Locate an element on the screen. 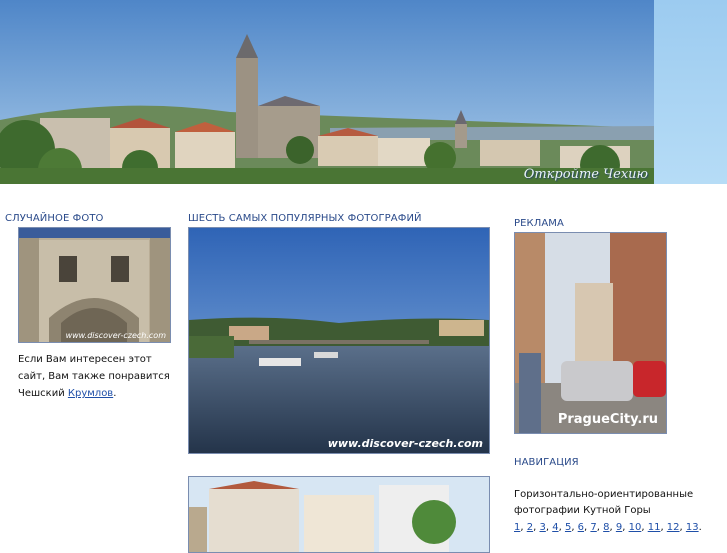  popular-photos-title: ШЕСТЬ САМЫХ ПОПУЛЯРНЫХ ФОТОГРАФИЙ is located at coordinates (305, 218).